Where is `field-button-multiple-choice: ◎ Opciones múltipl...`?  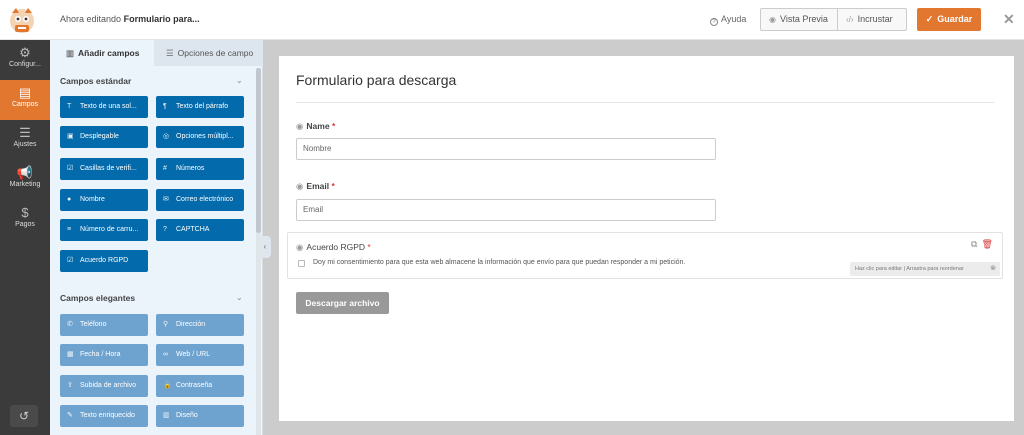
field-button-multiple-choice: ◎ Opciones múltipl... is located at coordinates (200, 137).